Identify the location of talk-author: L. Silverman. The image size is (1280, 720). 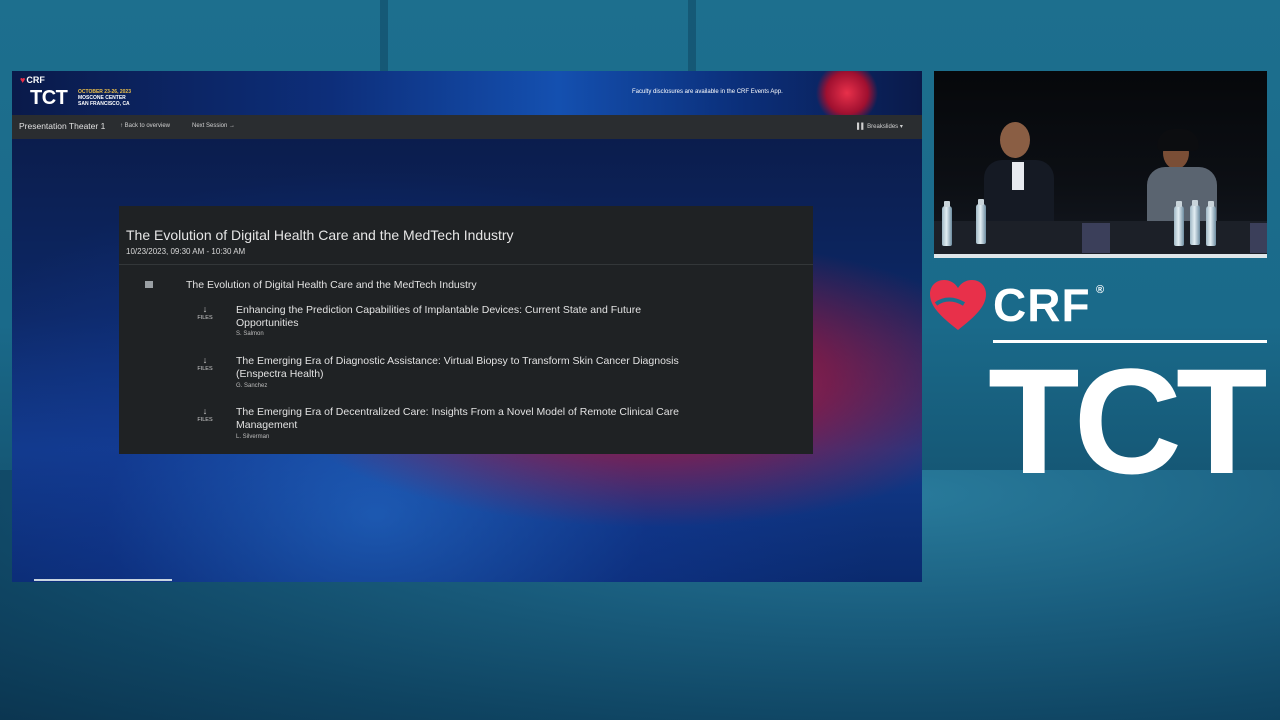
(253, 437).